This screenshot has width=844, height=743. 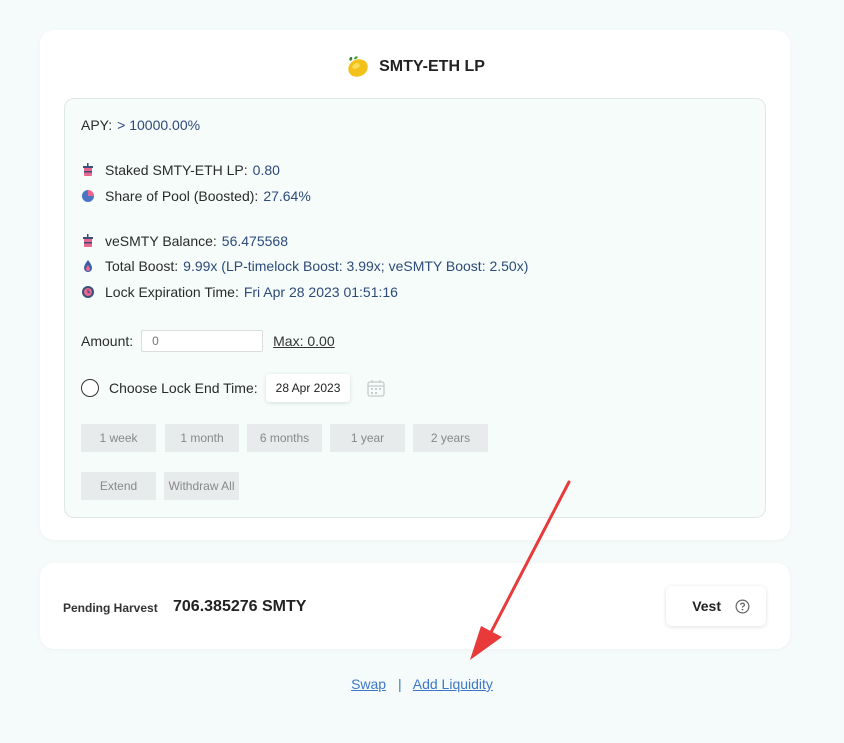 What do you see at coordinates (415, 606) in the screenshot?
I see `harvest-card: Pending Harvest 706.385276 SMTY Vest` at bounding box center [415, 606].